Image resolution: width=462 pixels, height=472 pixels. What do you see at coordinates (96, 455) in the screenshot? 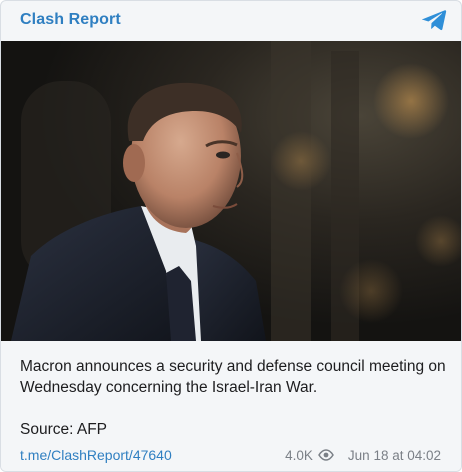
I see `post-link: t.me/ClashReport/47640` at bounding box center [96, 455].